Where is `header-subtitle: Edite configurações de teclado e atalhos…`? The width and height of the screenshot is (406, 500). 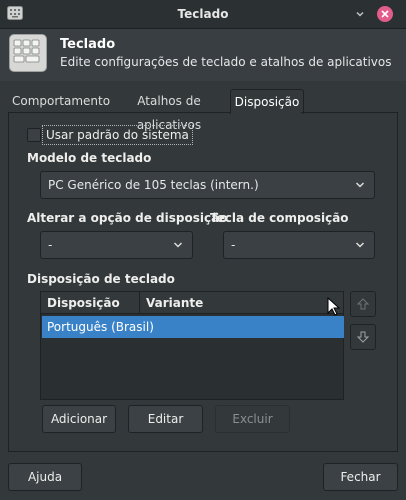 header-subtitle: Edite configurações de teclado e atalhos… is located at coordinates (226, 62).